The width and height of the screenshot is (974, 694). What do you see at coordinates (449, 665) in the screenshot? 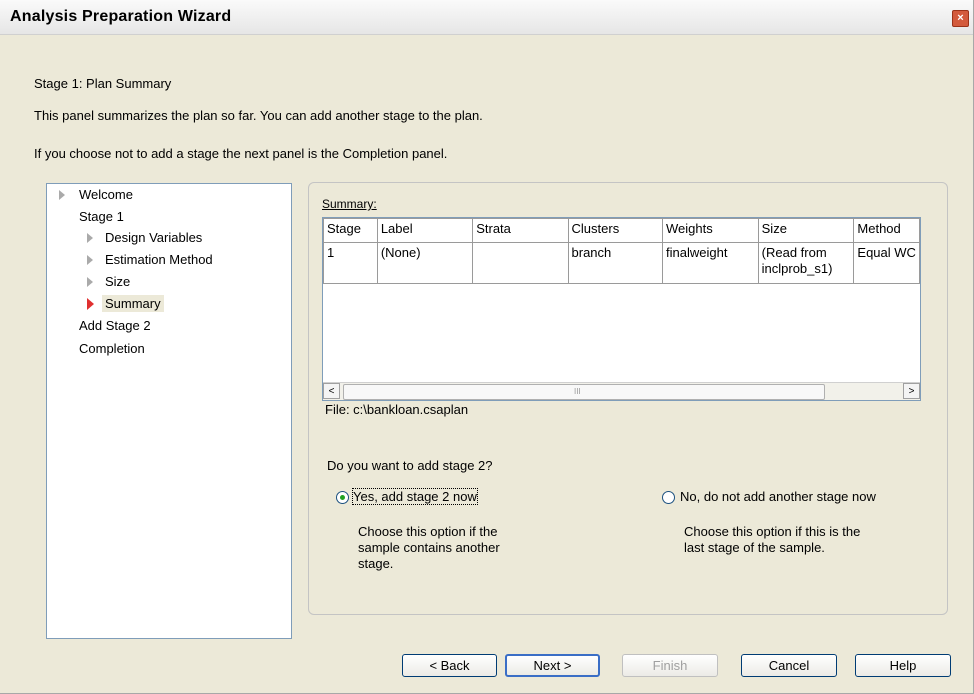
I see `back-button: < Back` at bounding box center [449, 665].